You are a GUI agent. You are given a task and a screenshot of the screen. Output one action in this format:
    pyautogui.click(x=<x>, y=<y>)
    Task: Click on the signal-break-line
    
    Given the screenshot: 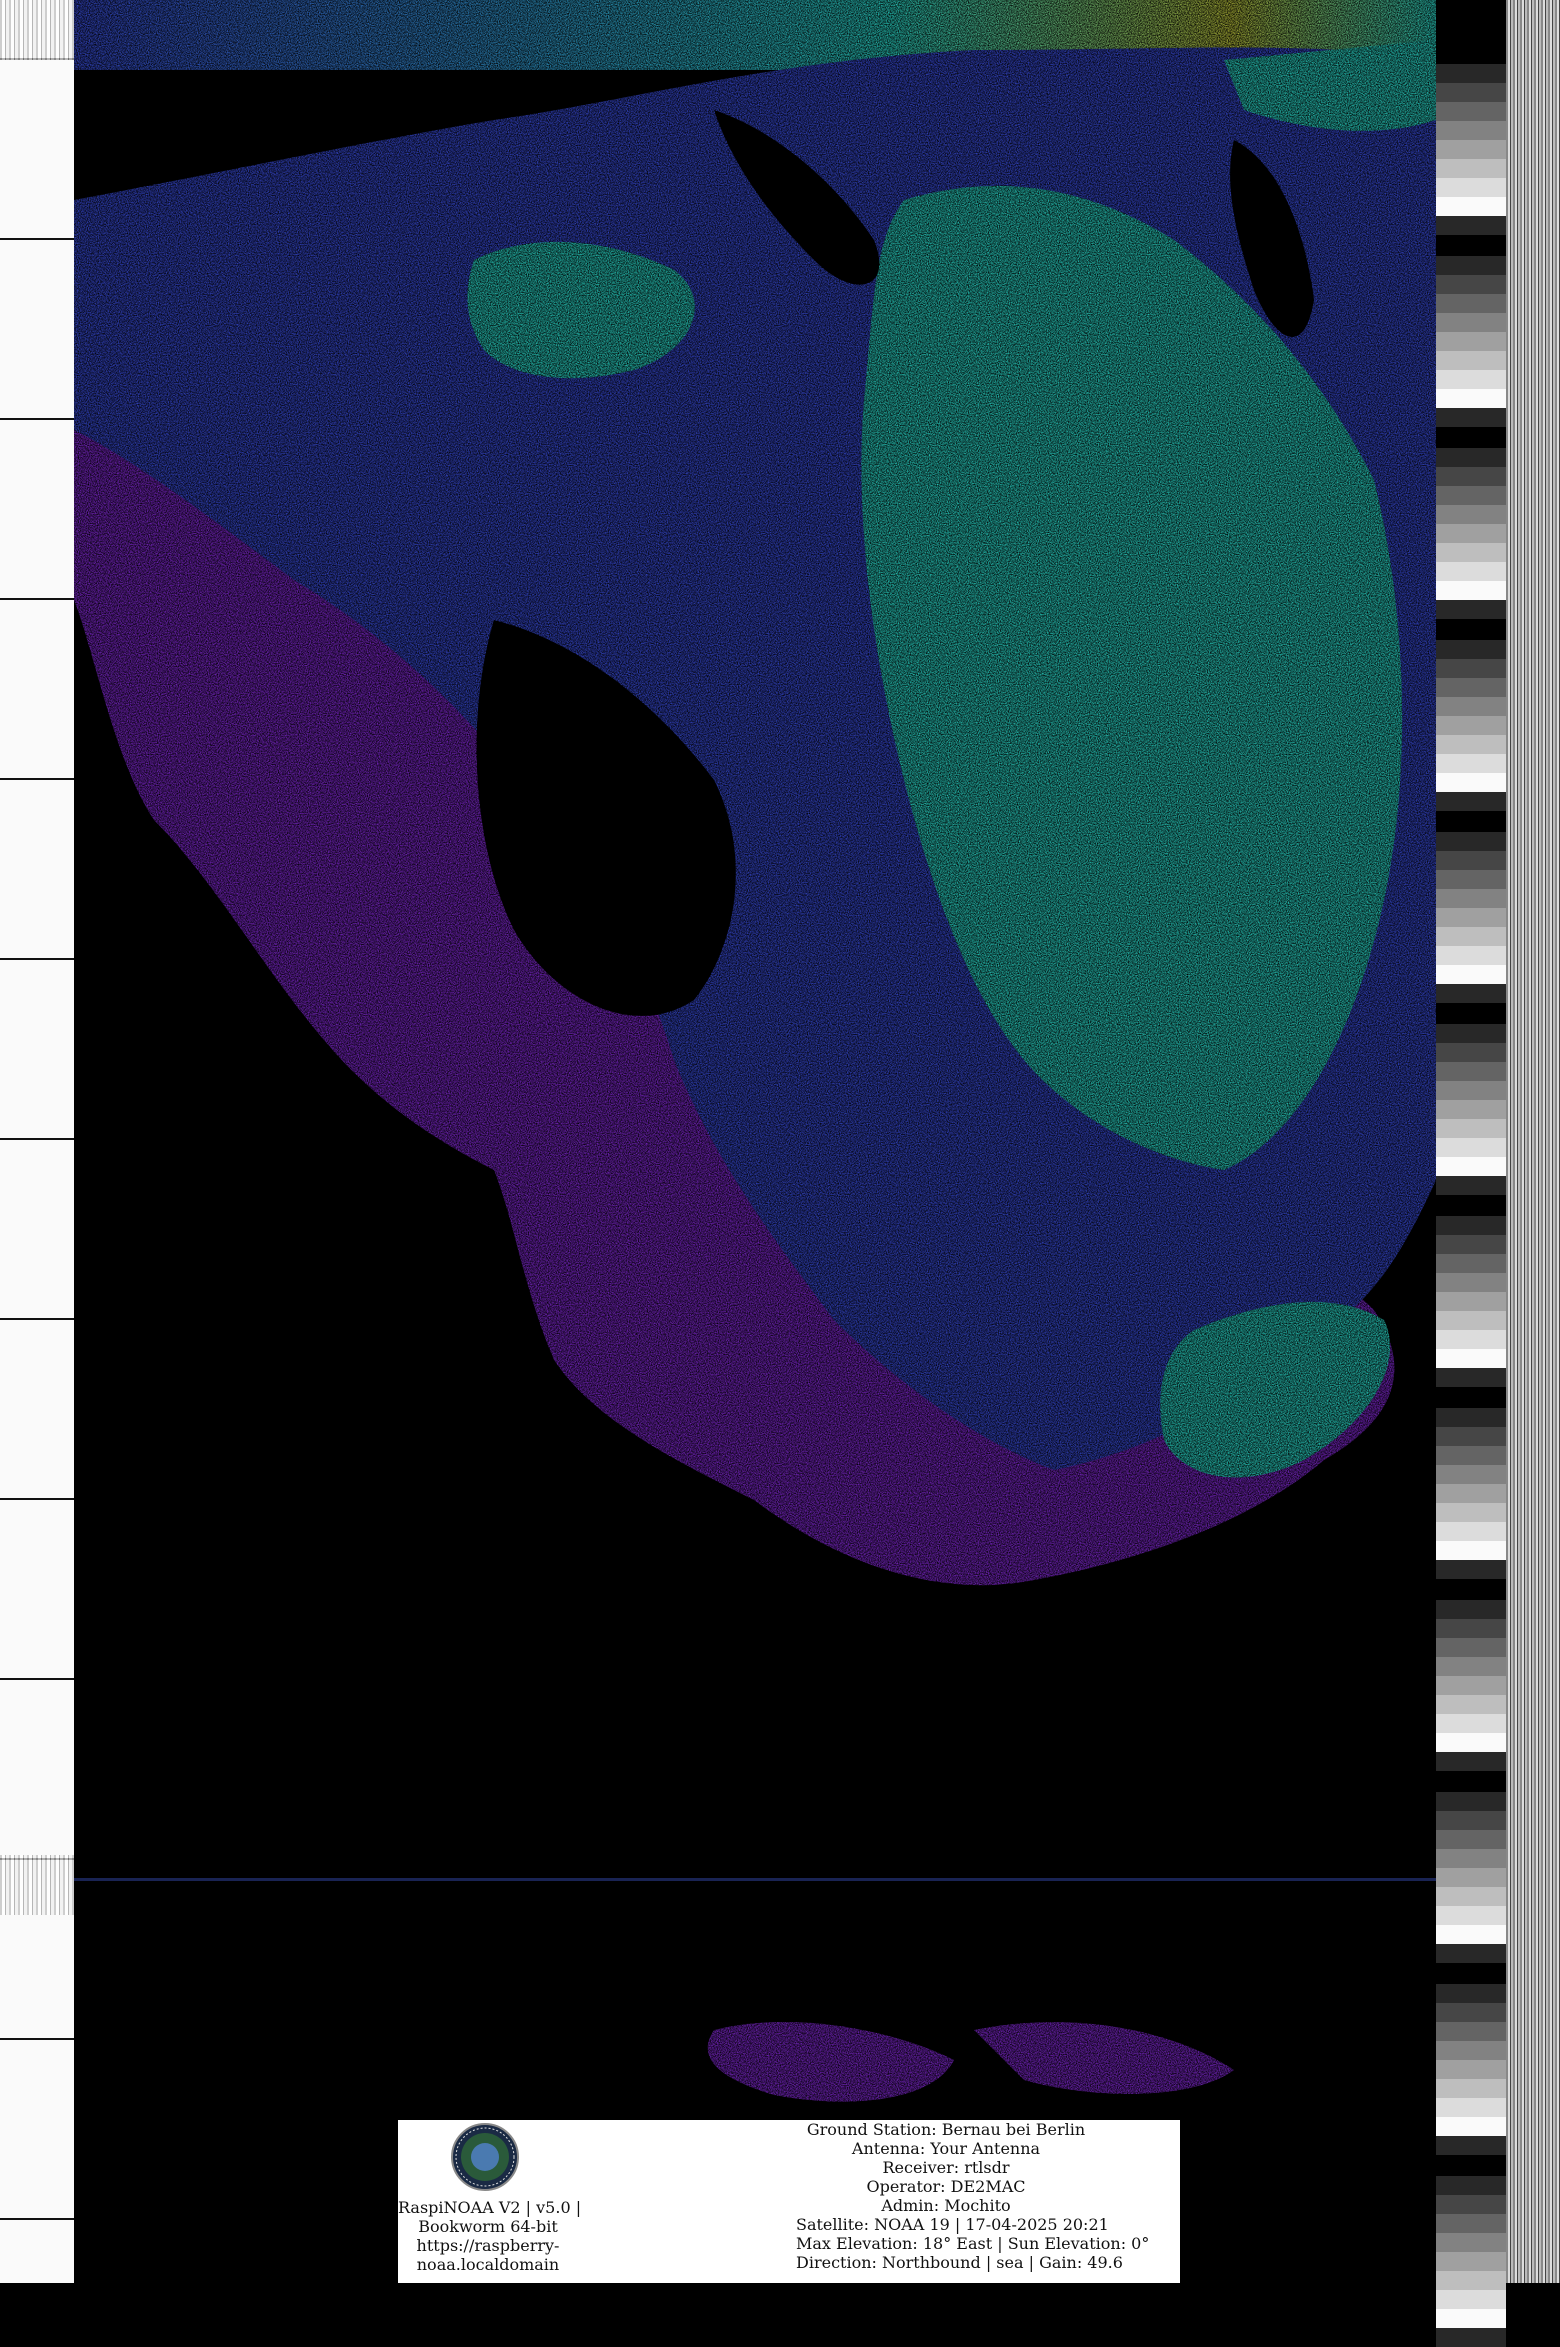 What is the action you would take?
    pyautogui.click(x=755, y=1879)
    